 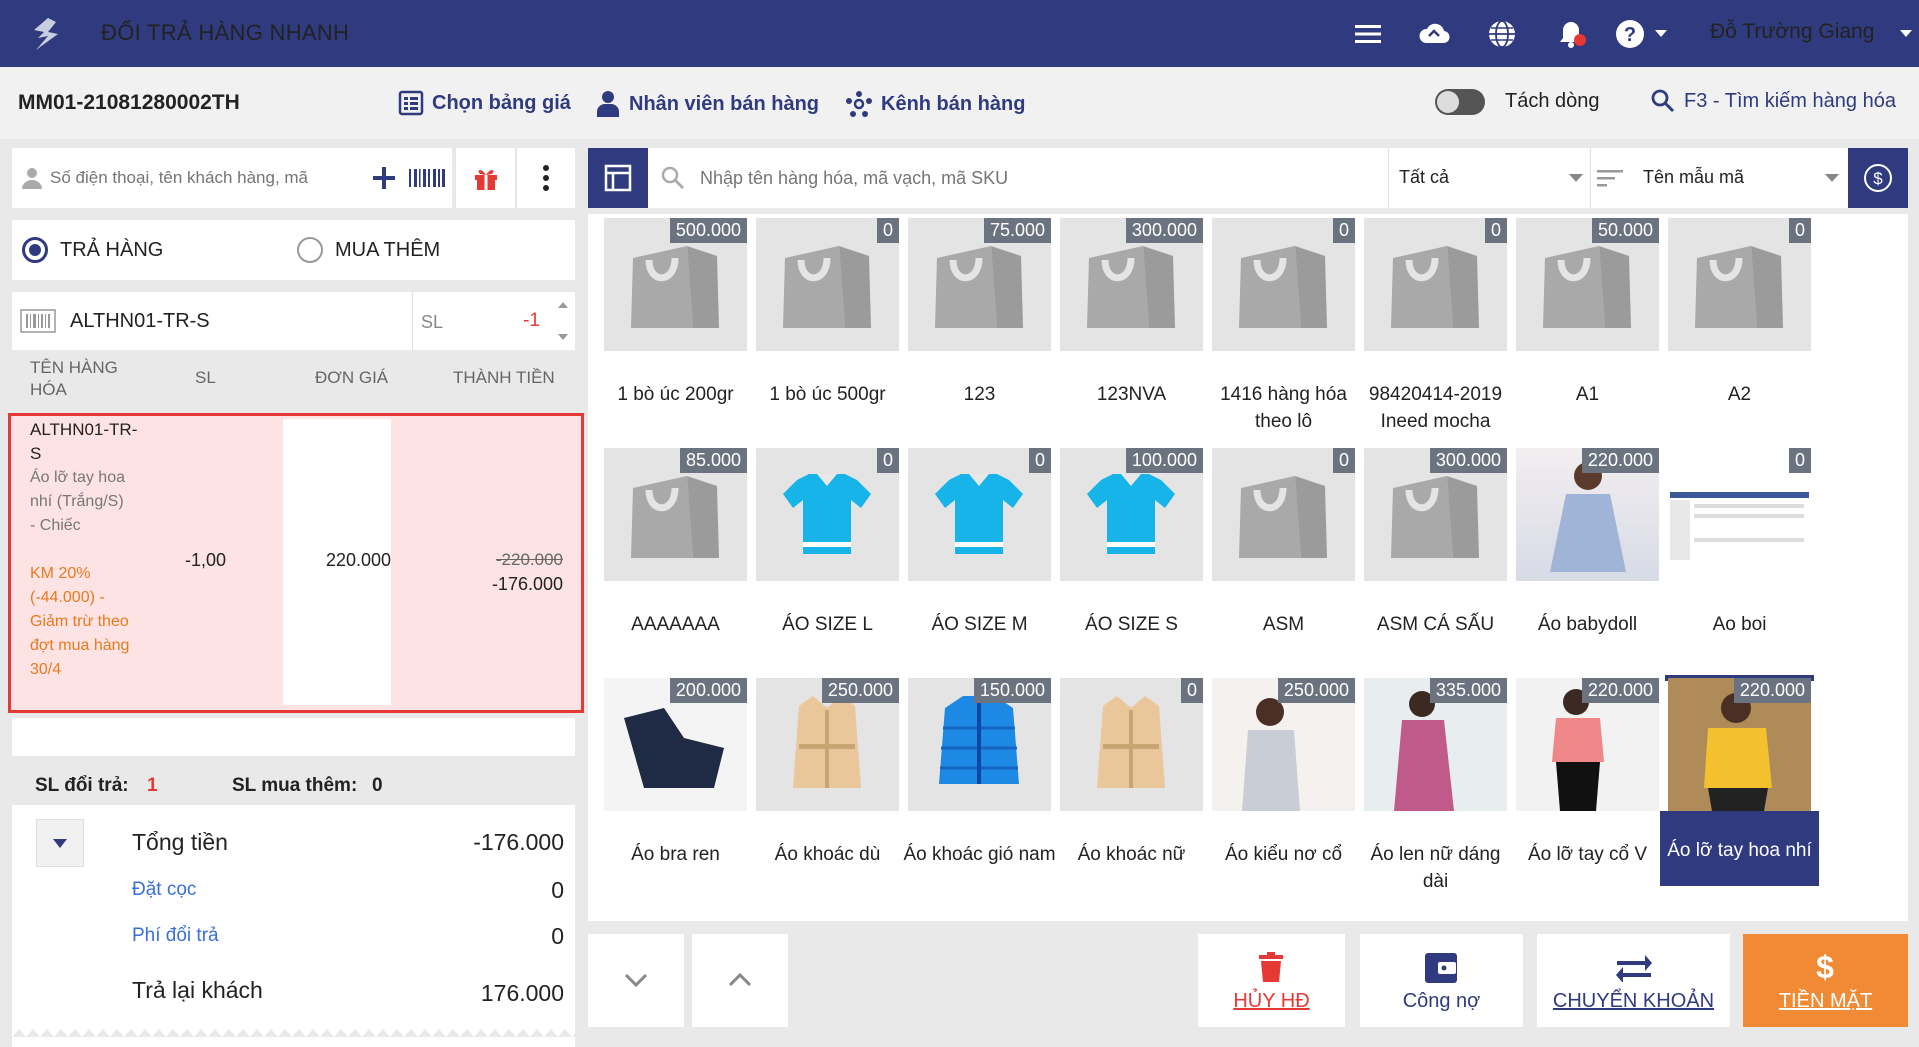 I want to click on customer-search-input, so click(x=205, y=178).